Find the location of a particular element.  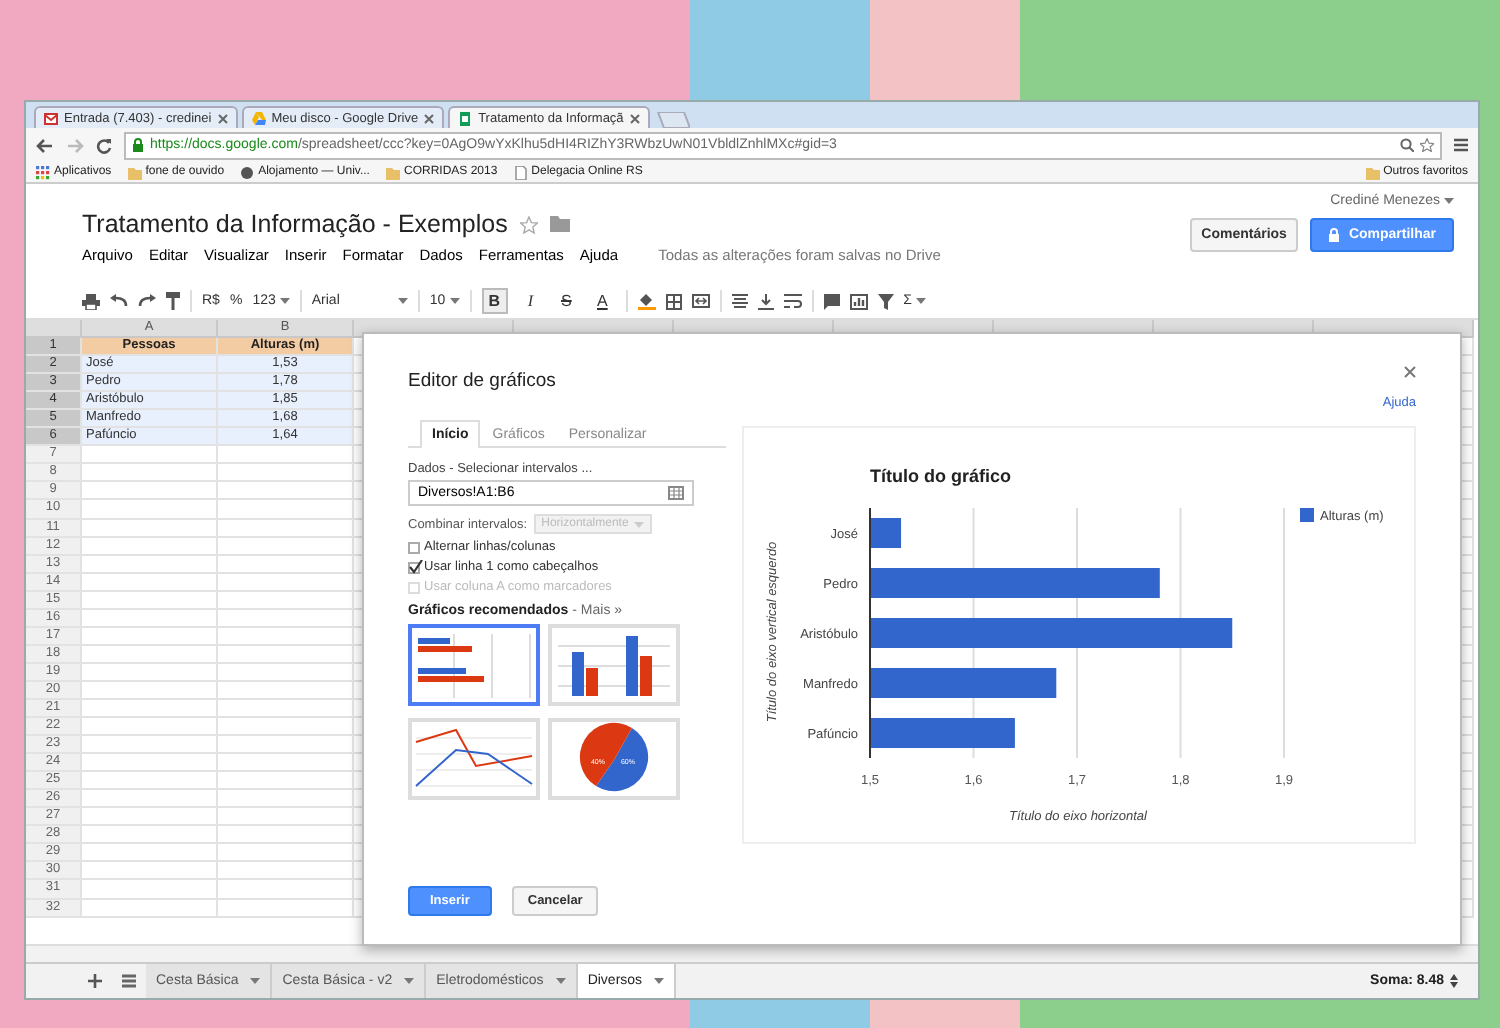

tab-favicon-icon is located at coordinates (258, 118).